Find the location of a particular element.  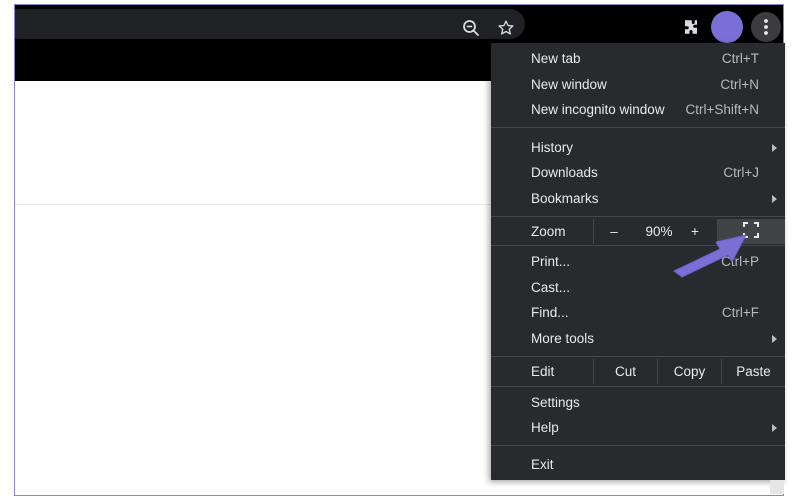

menu-item-label: Downloads is located at coordinates (564, 172).